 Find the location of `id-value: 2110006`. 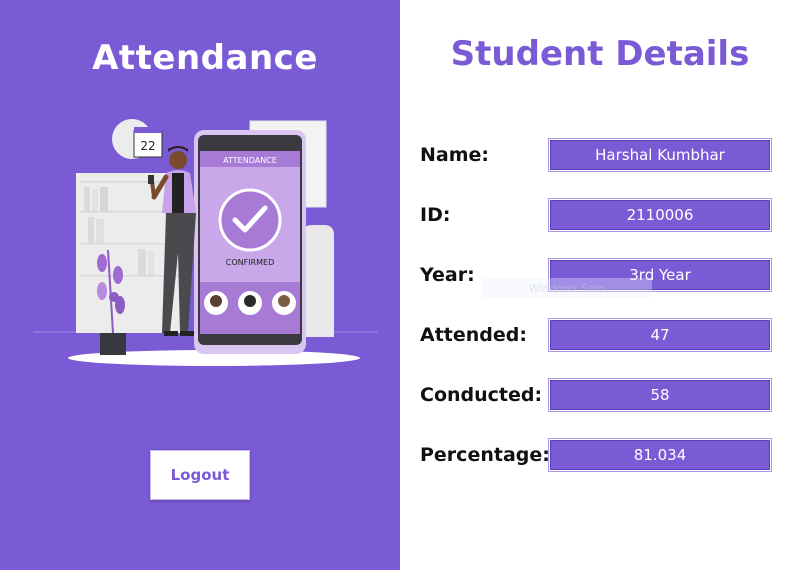

id-value: 2110006 is located at coordinates (660, 215).